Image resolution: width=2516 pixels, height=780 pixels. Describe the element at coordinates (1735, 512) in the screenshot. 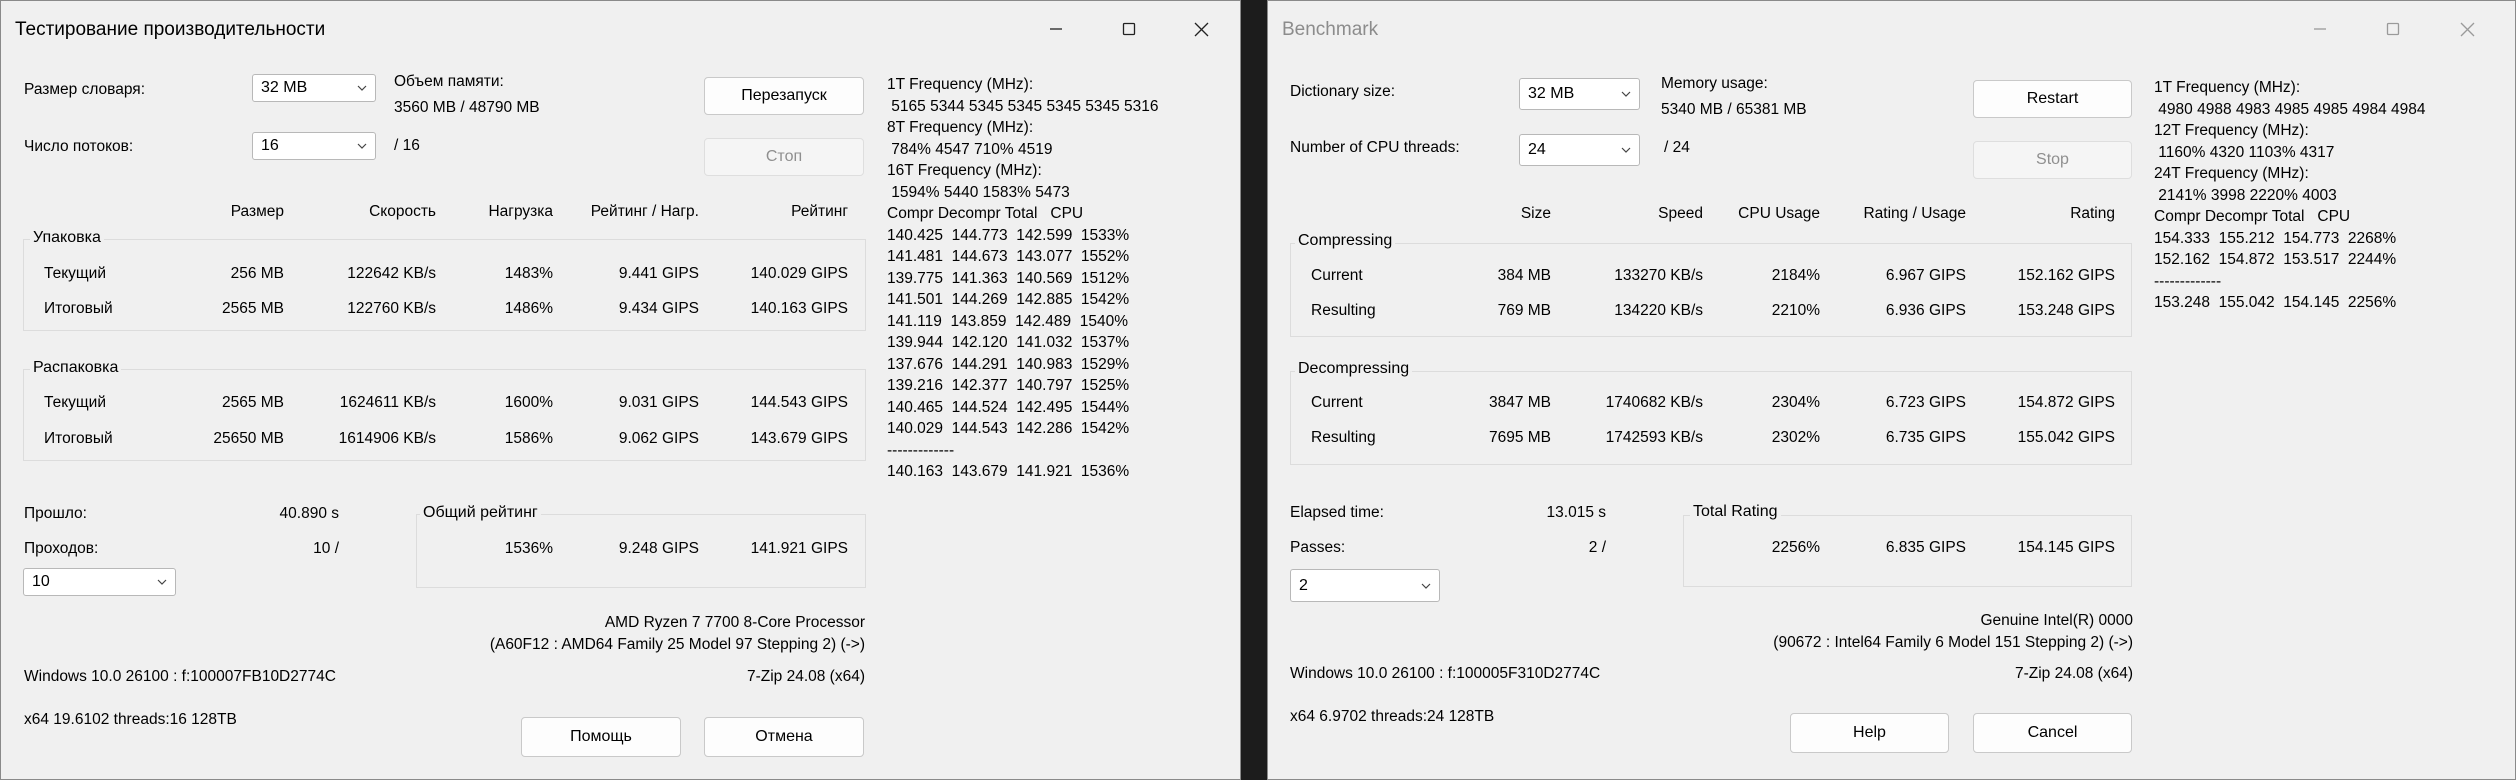

I see `total-rating-title: Total Rating` at that location.